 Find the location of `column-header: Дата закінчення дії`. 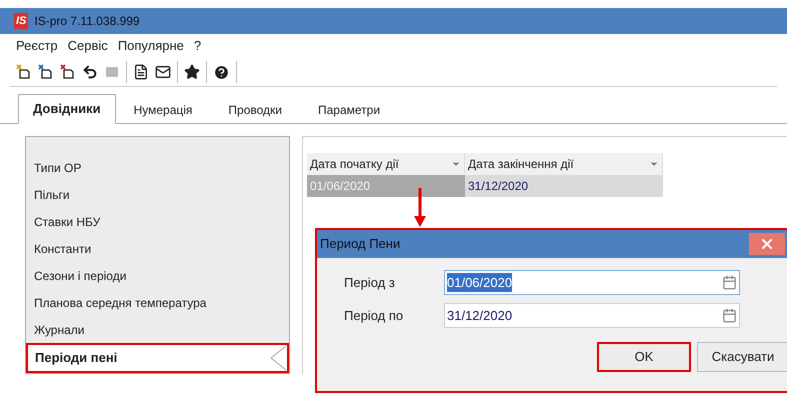

column-header: Дата закінчення дії is located at coordinates (564, 164).